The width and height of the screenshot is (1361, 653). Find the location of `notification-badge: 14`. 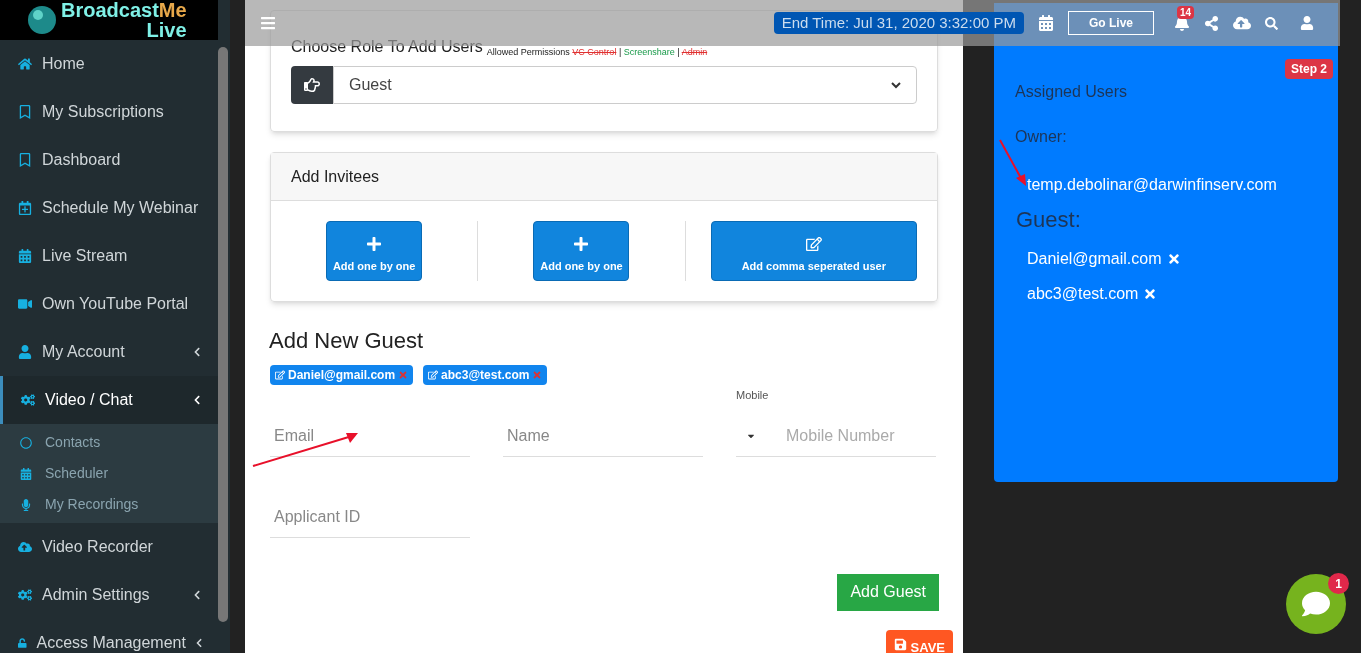

notification-badge: 14 is located at coordinates (1186, 12).